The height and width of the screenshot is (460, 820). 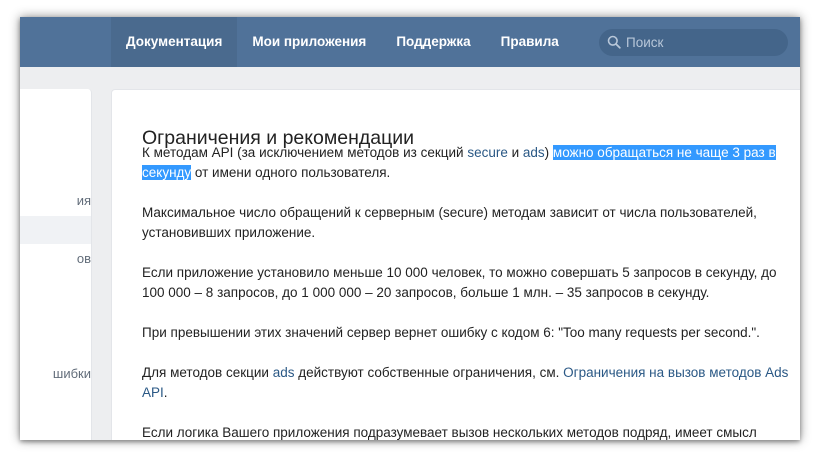 What do you see at coordinates (207, 372) in the screenshot?
I see `text: Для методов секции` at bounding box center [207, 372].